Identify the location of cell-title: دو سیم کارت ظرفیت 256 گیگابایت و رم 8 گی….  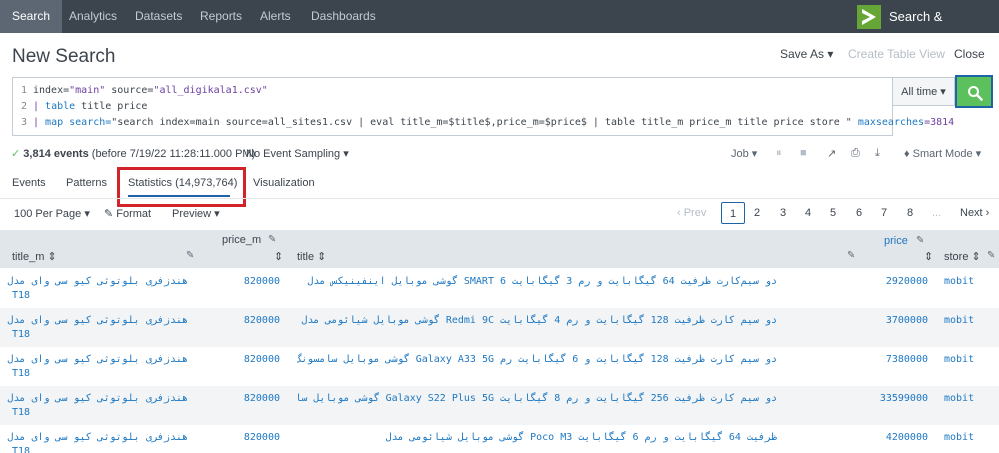
(537, 398).